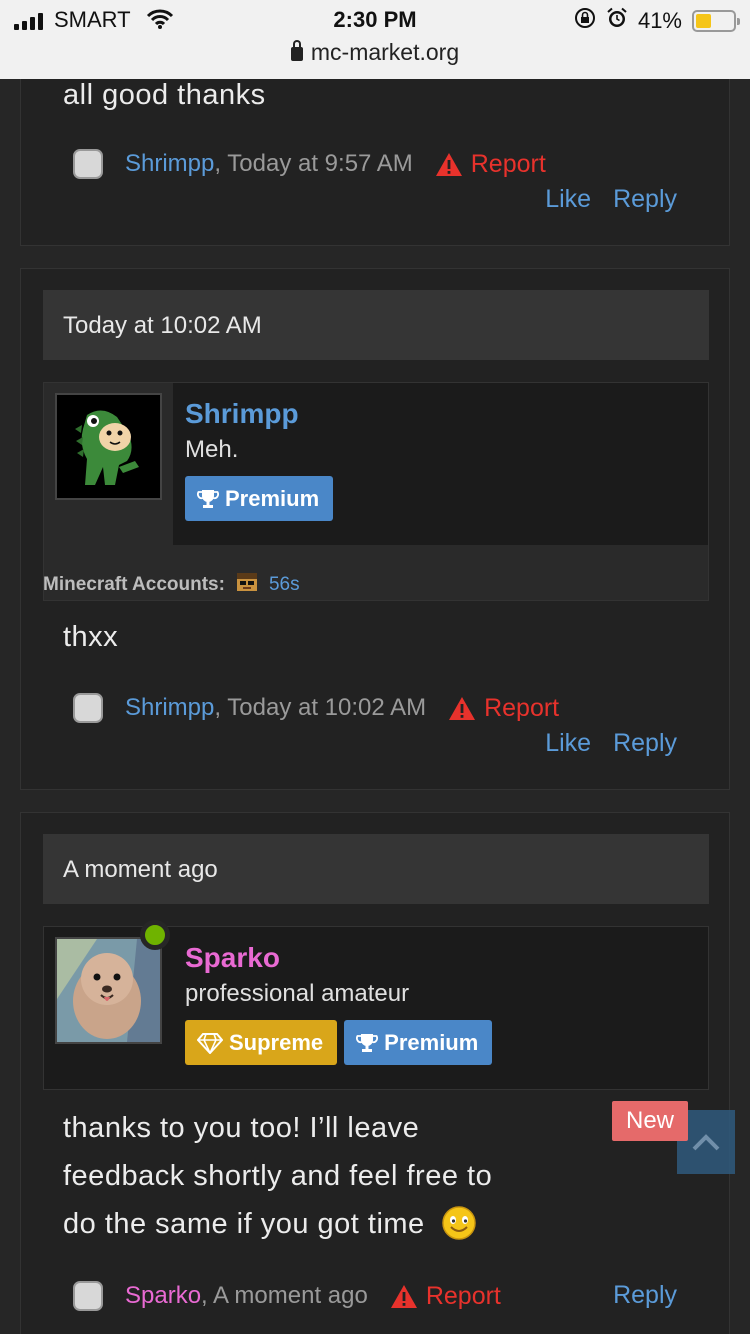 Image resolution: width=750 pixels, height=1334 pixels. I want to click on post-date: A moment ago, so click(376, 869).